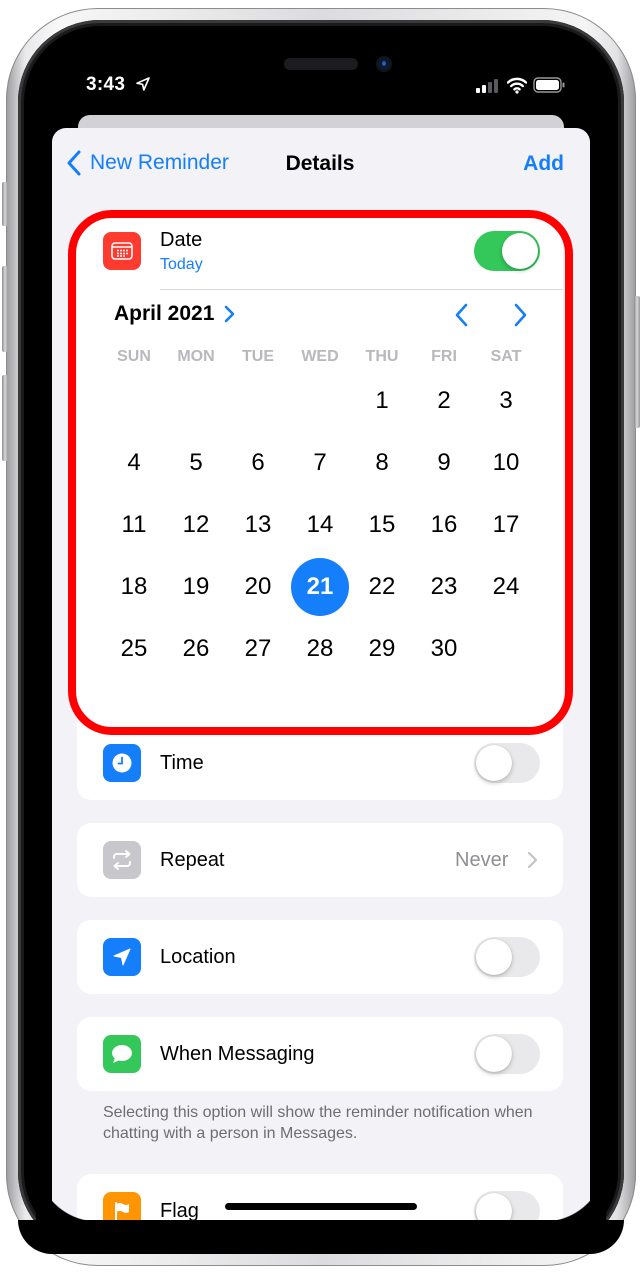 This screenshot has width=642, height=1274. I want to click on screen-bottom-right-corner, so click(575, 1191).